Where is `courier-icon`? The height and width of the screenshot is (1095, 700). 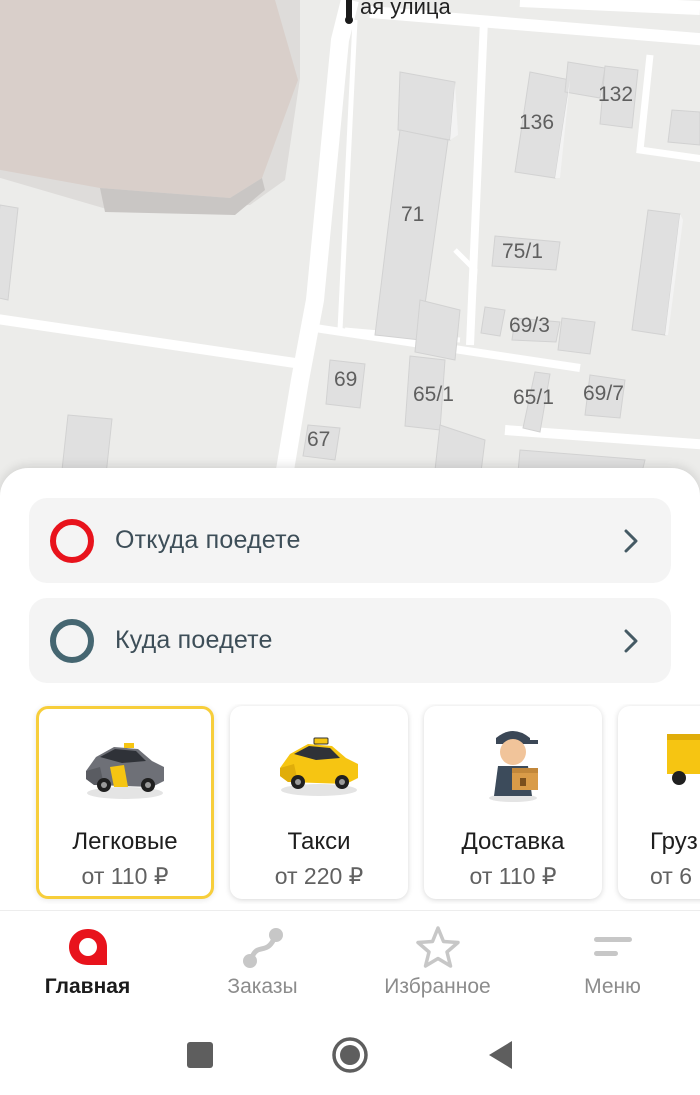
courier-icon is located at coordinates (513, 766).